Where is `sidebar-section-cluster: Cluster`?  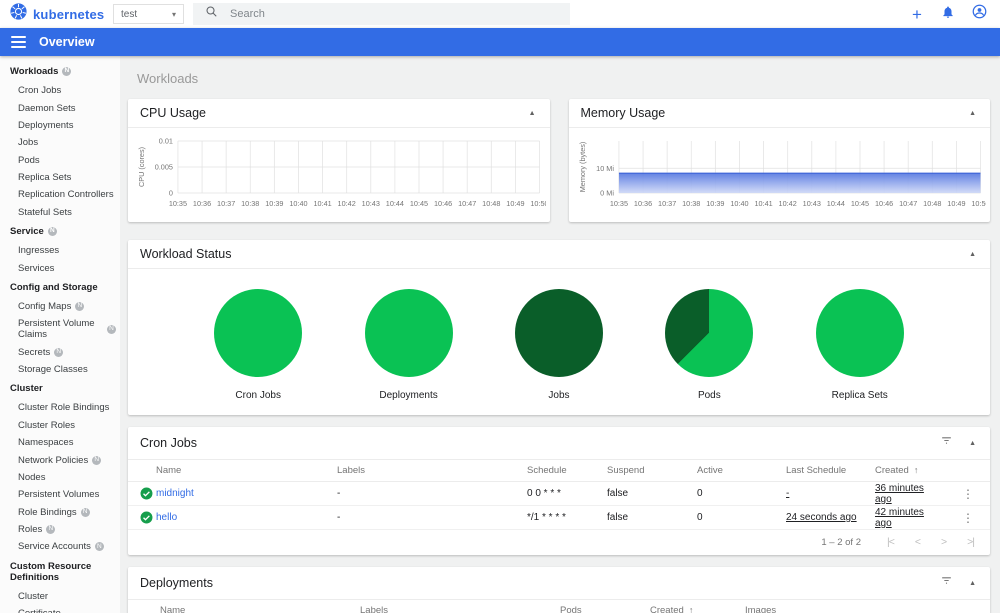 sidebar-section-cluster: Cluster is located at coordinates (60, 388).